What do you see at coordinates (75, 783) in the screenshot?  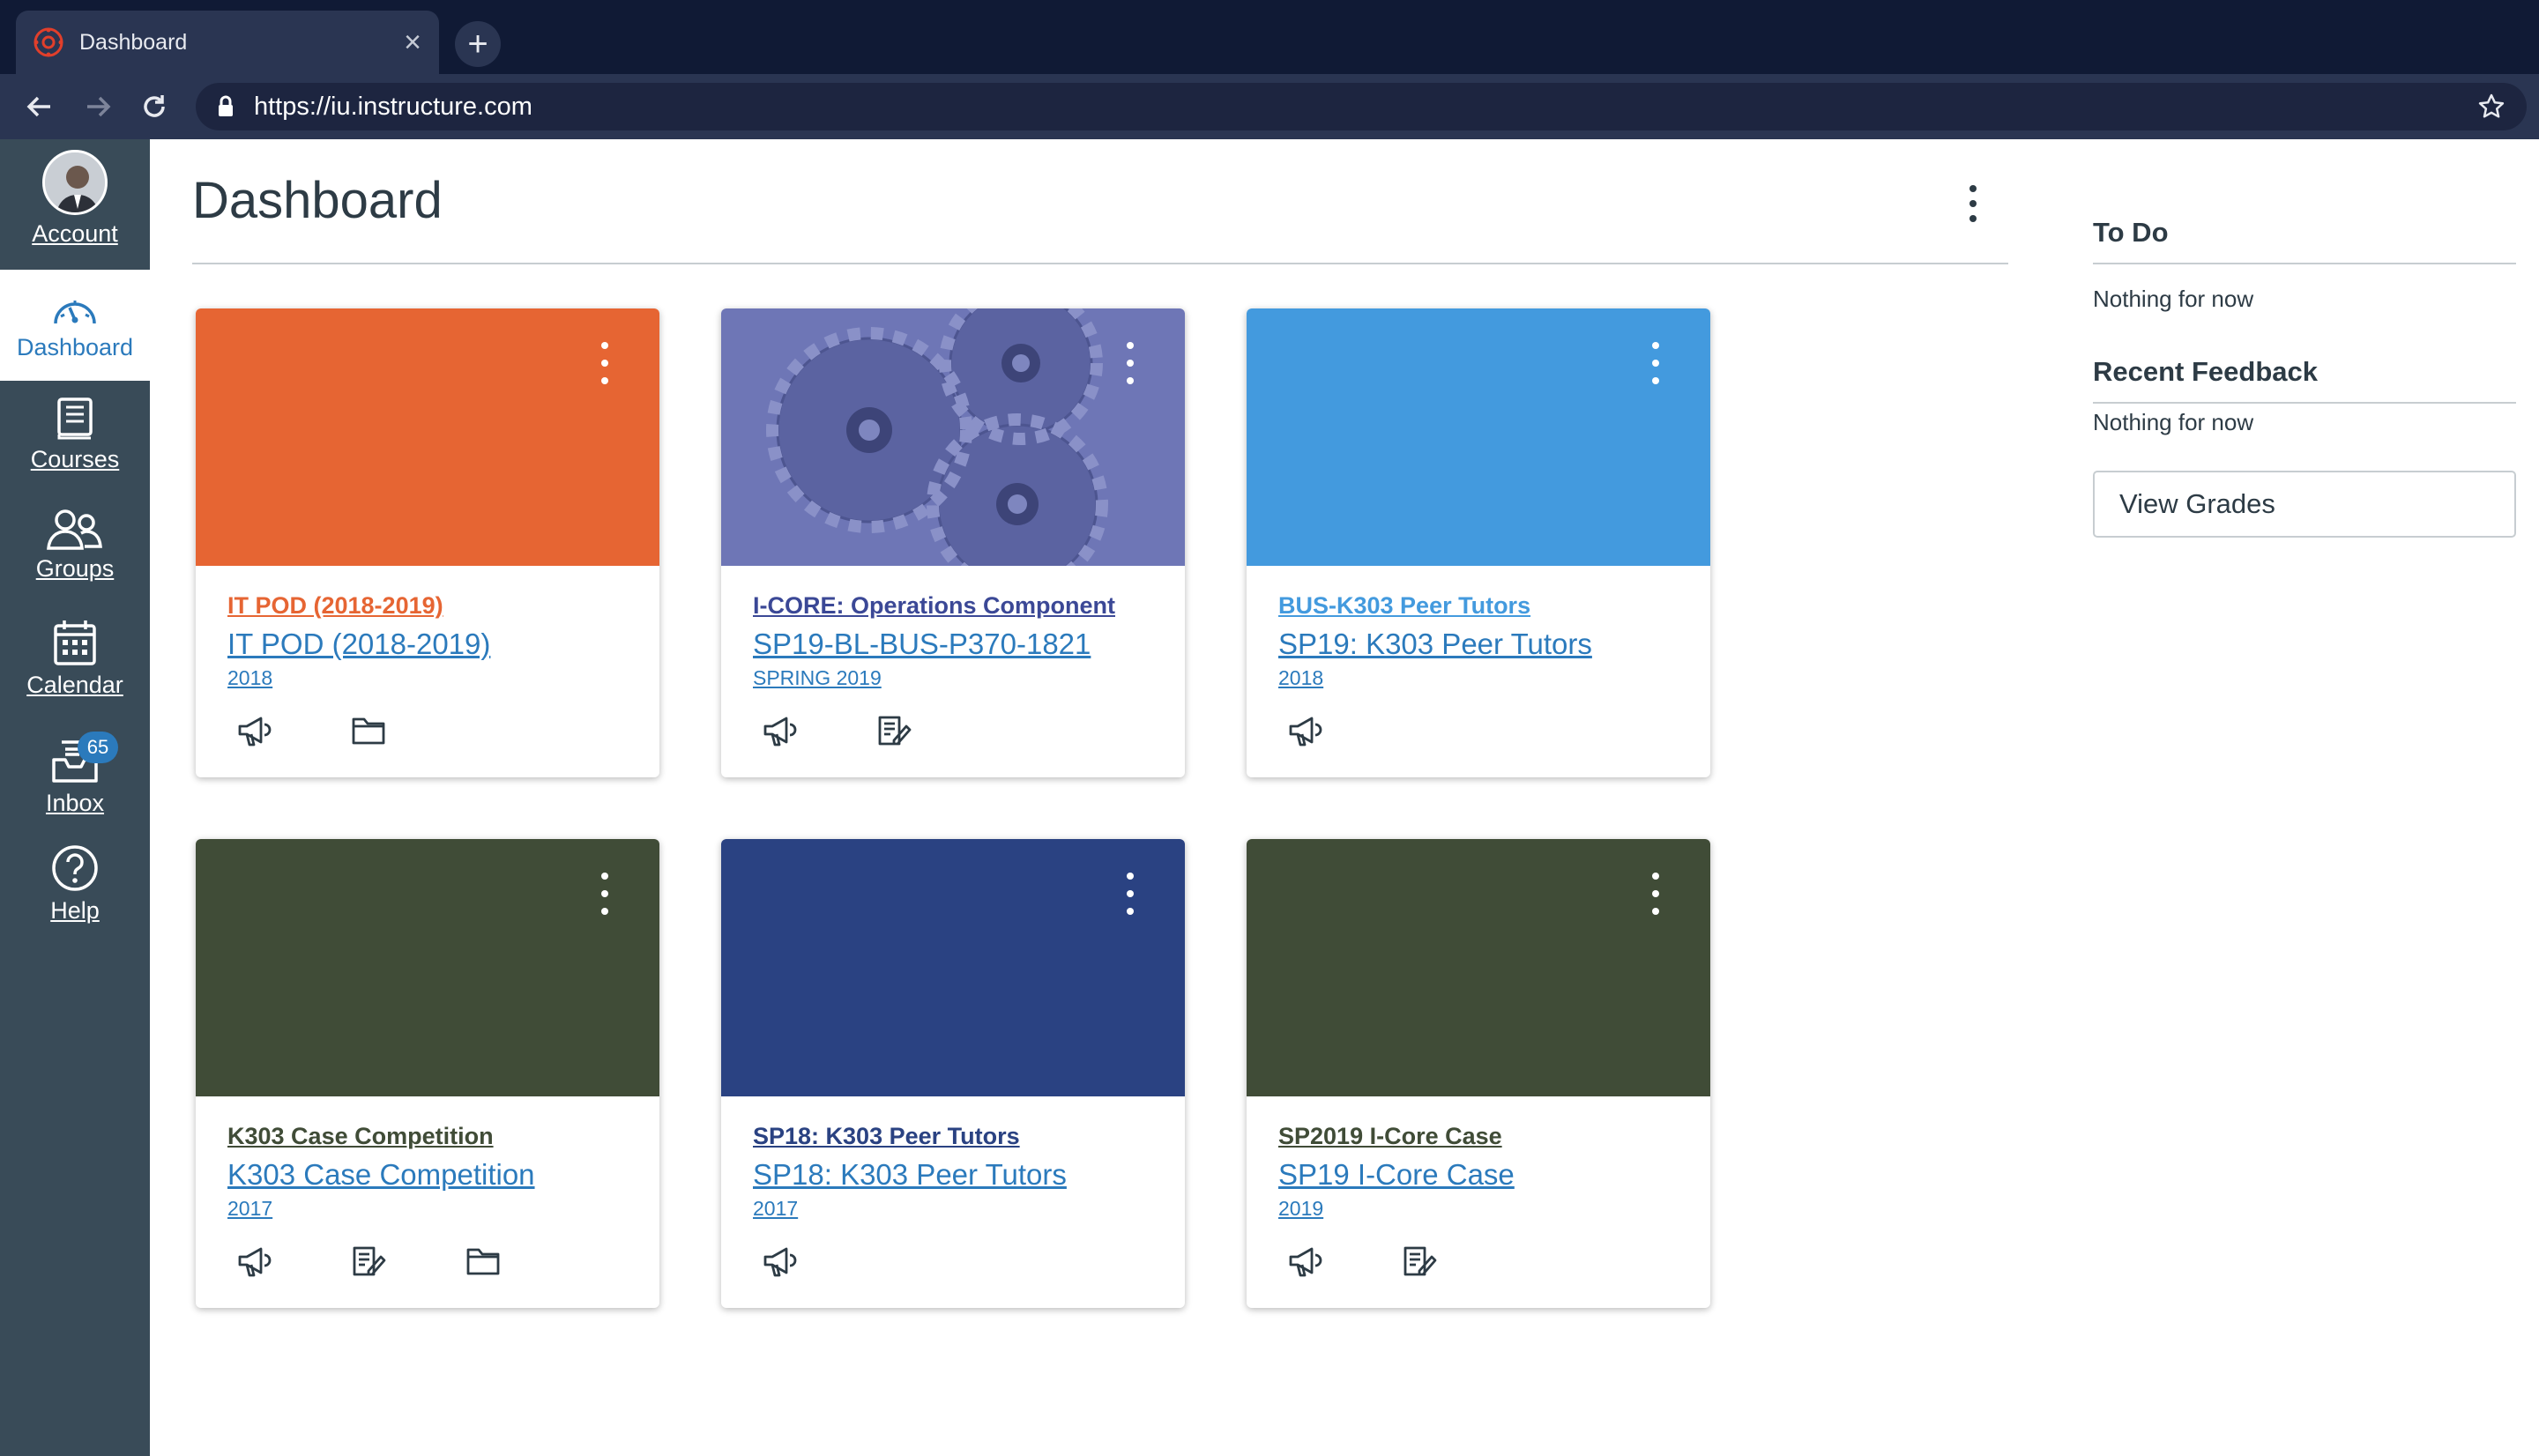 I see `nav-item-inbox: 65 Inbox` at bounding box center [75, 783].